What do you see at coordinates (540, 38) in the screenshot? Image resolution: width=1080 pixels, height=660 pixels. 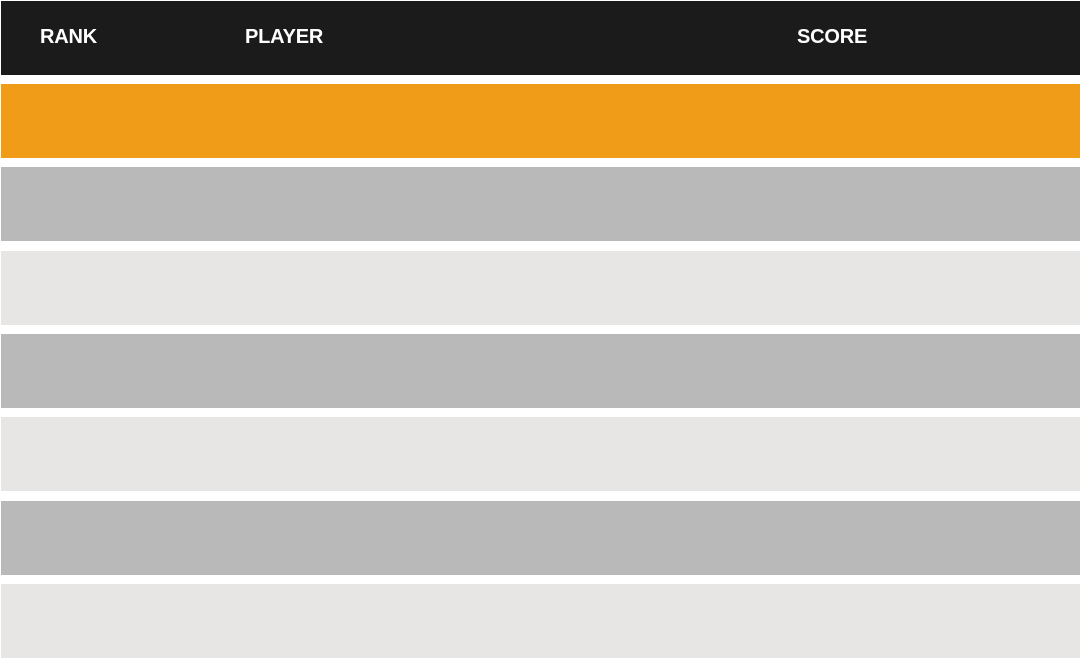 I see `leaderboard-header: RANK PLAYER SCORE` at bounding box center [540, 38].